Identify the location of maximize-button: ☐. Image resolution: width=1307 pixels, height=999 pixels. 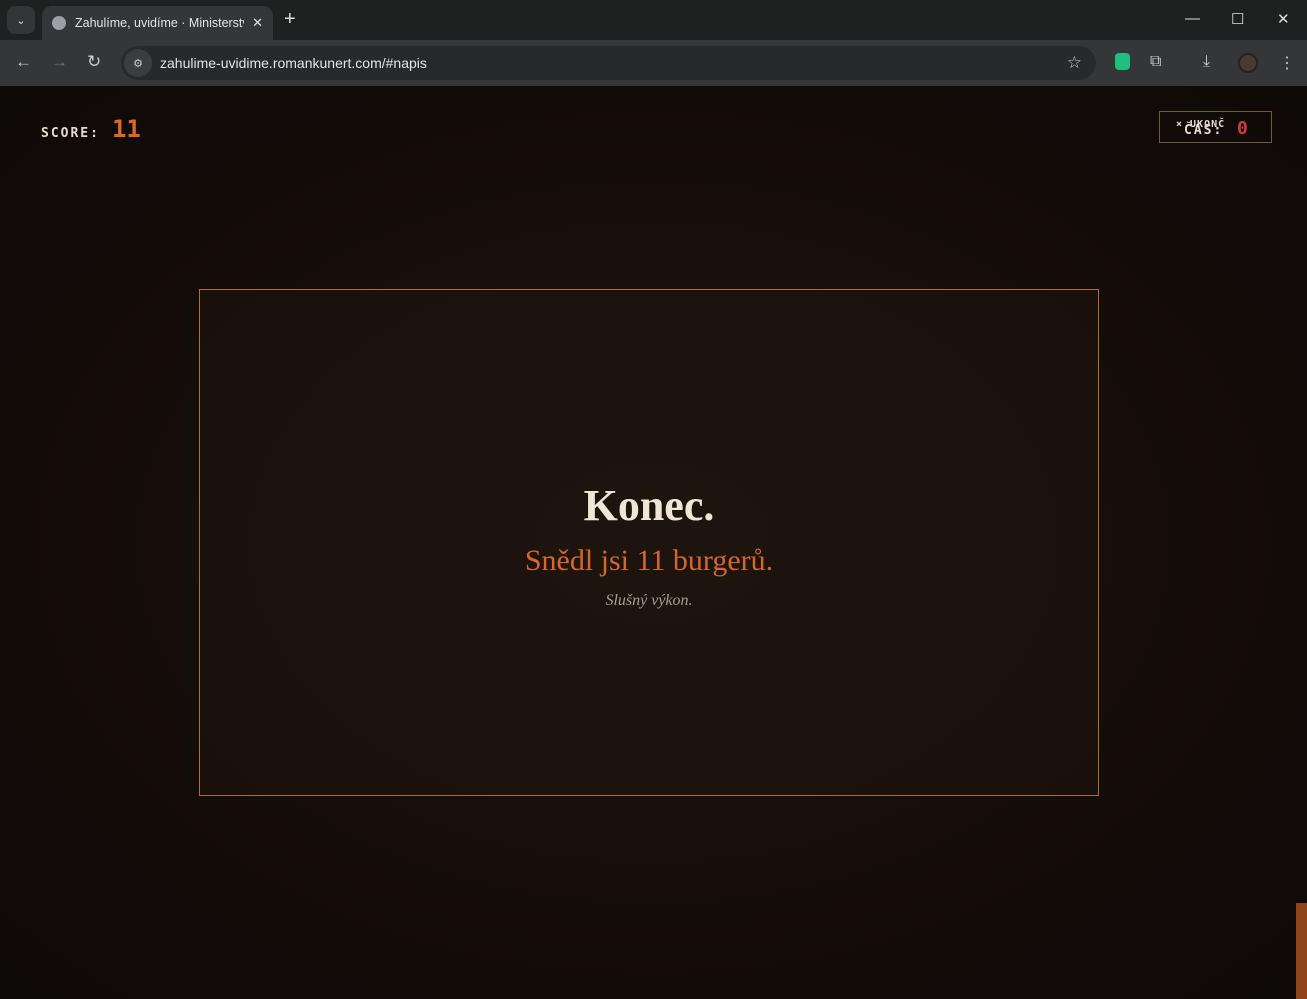
(1237, 19).